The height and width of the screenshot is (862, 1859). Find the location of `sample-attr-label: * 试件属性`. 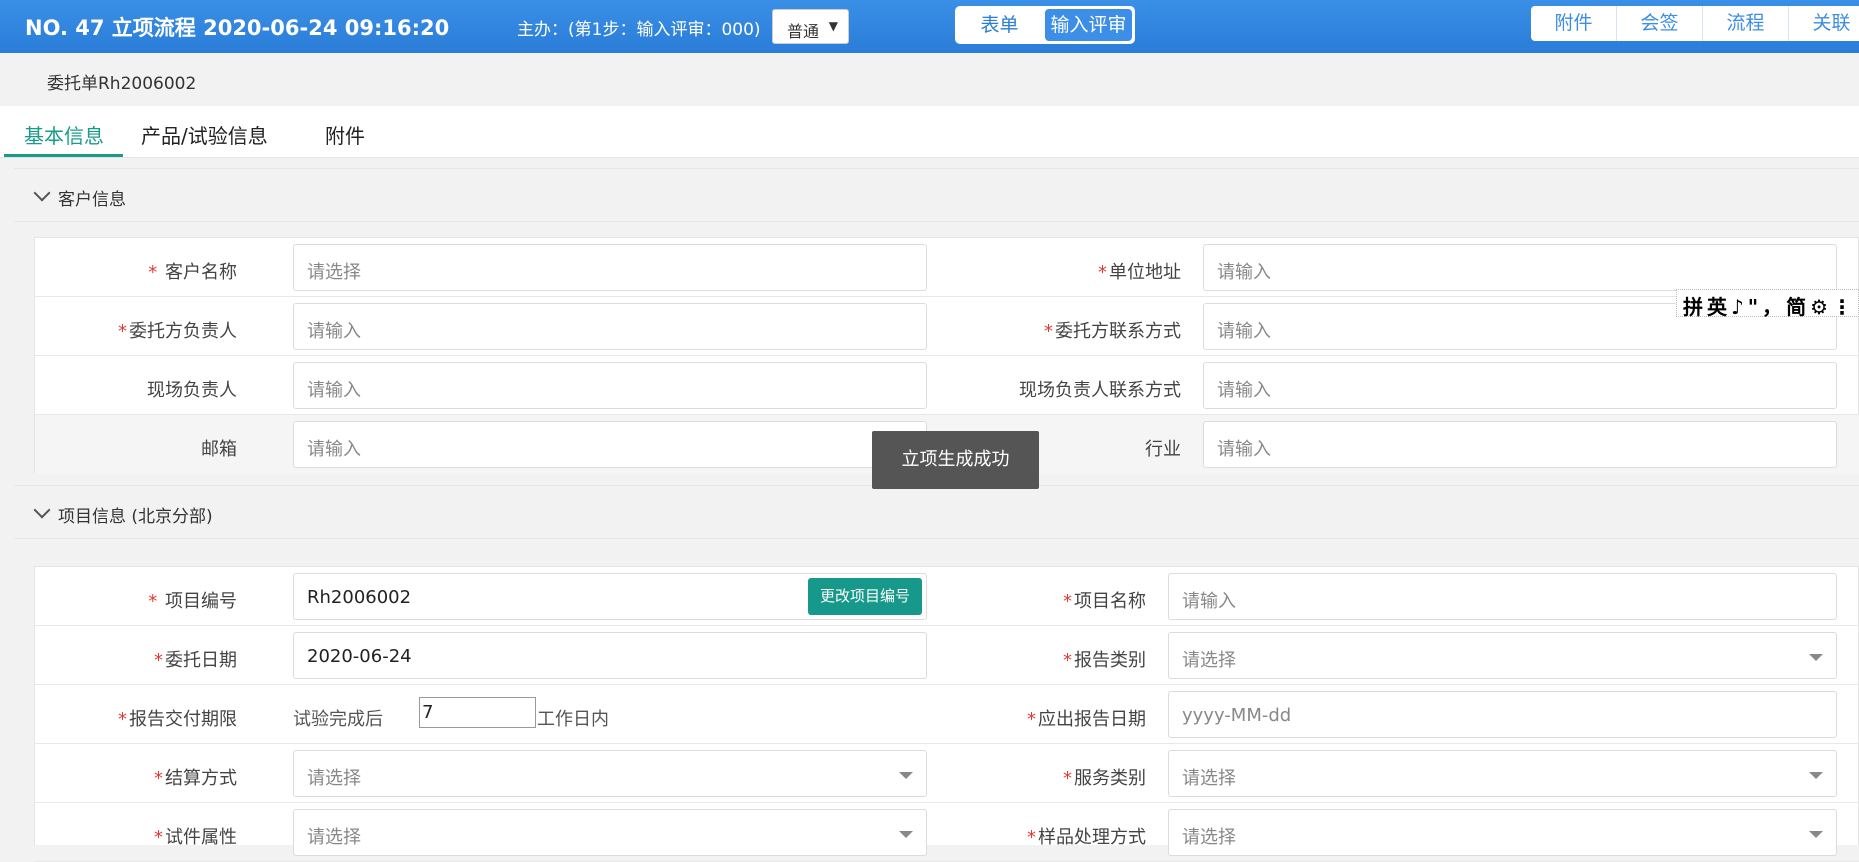

sample-attr-label: * 试件属性 is located at coordinates (195, 837).